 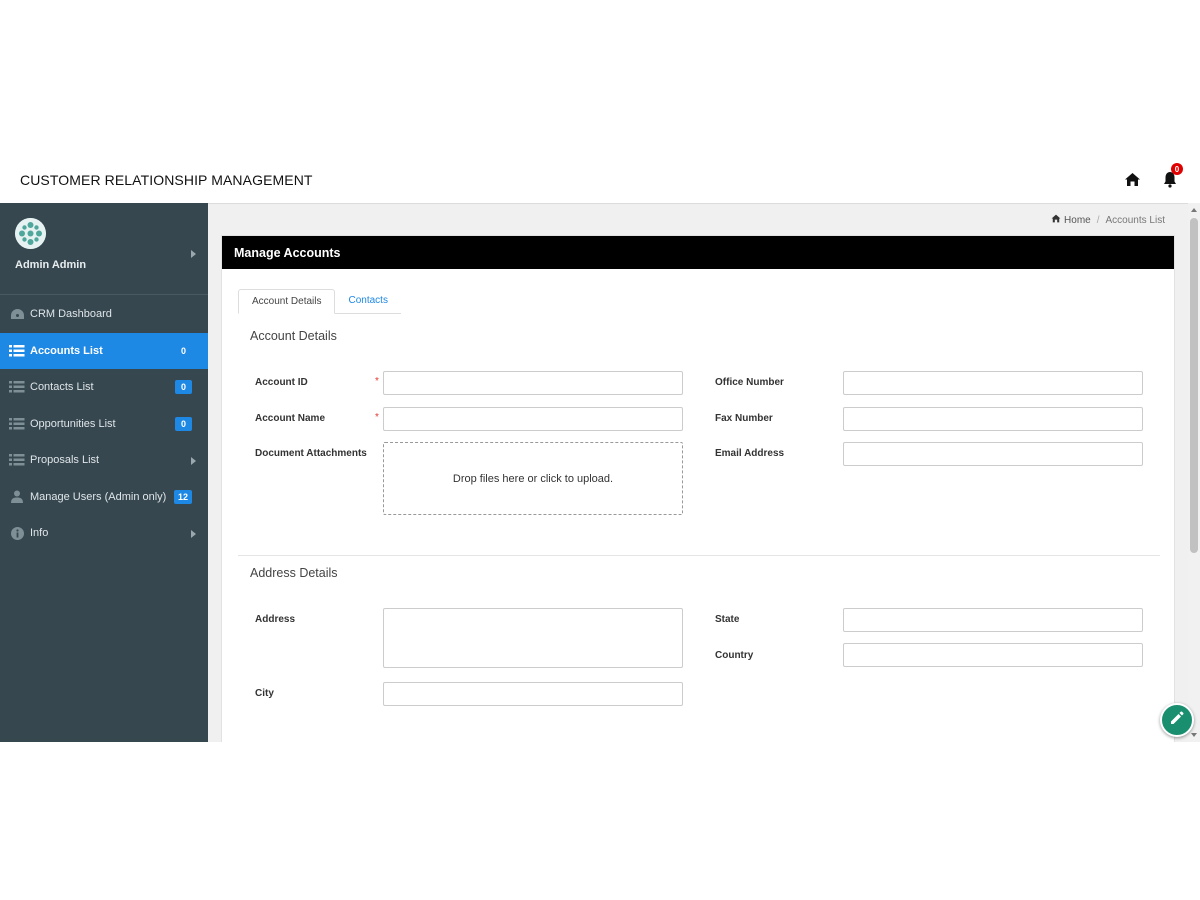 What do you see at coordinates (17, 533) in the screenshot?
I see `info-icon` at bounding box center [17, 533].